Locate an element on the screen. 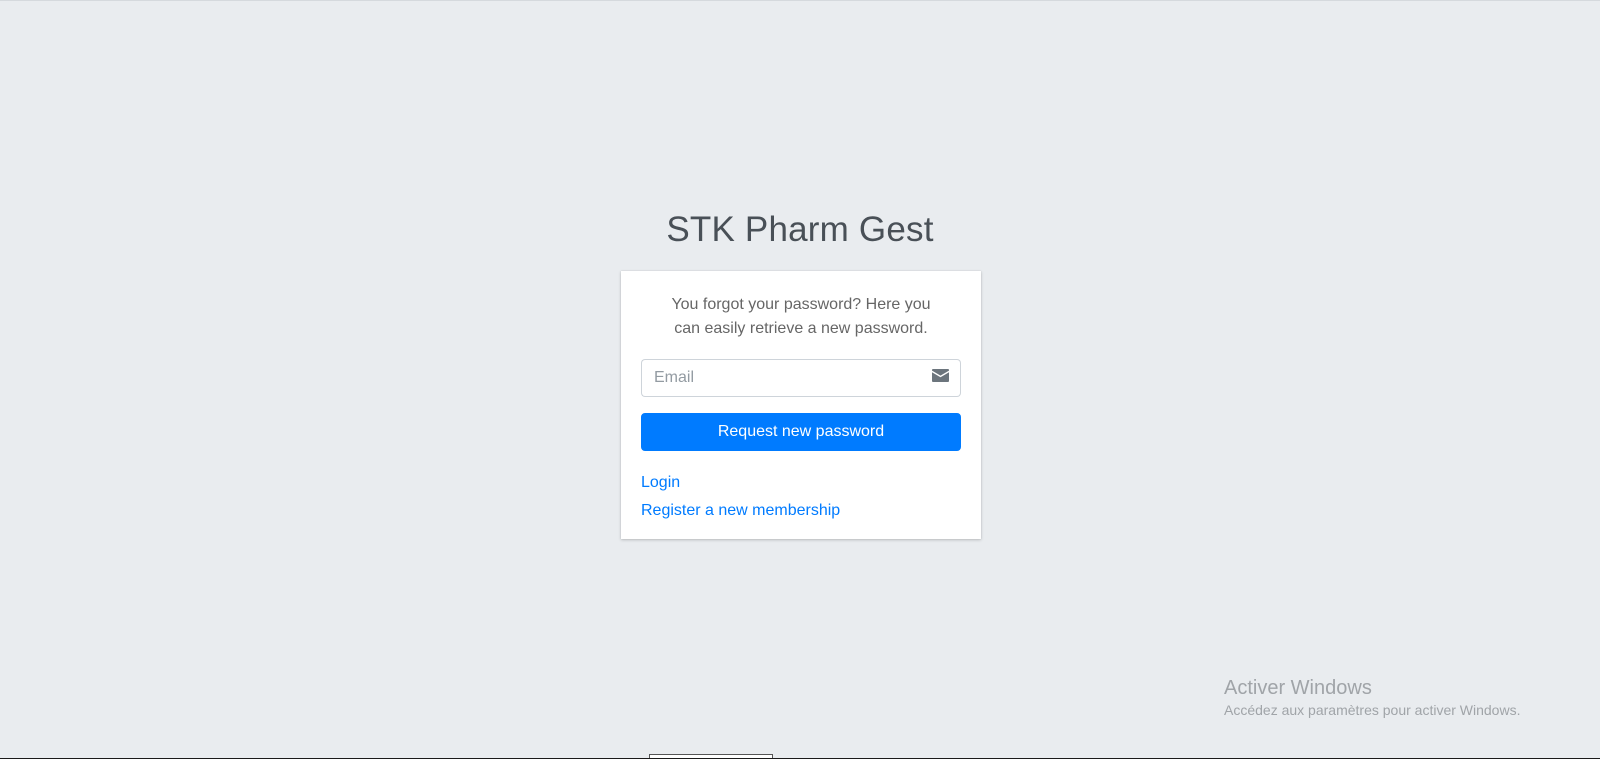  register-link: Register a new membership is located at coordinates (740, 510).